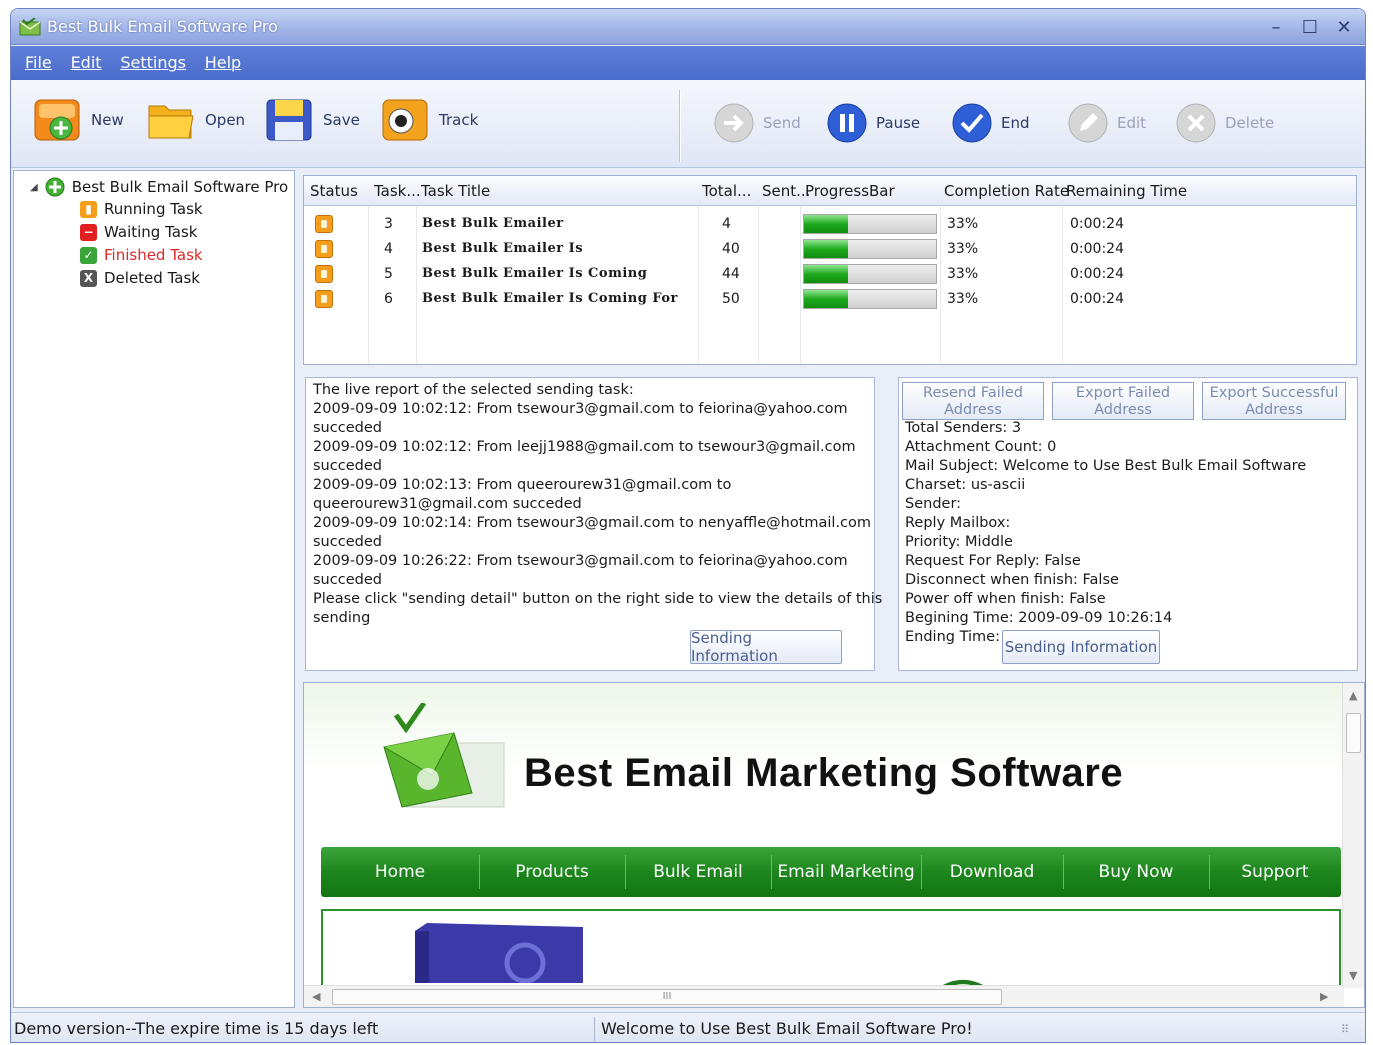  What do you see at coordinates (1353, 975) in the screenshot?
I see `scroll-down-icon: ▼` at bounding box center [1353, 975].